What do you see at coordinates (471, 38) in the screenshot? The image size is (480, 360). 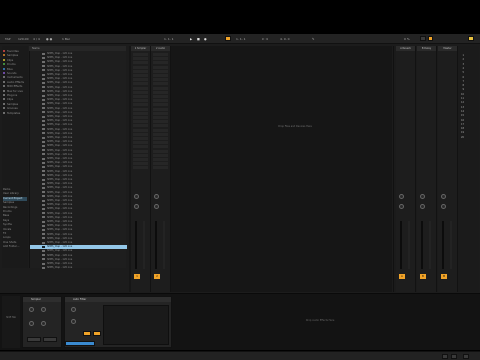 I see `midi-map-button` at bounding box center [471, 38].